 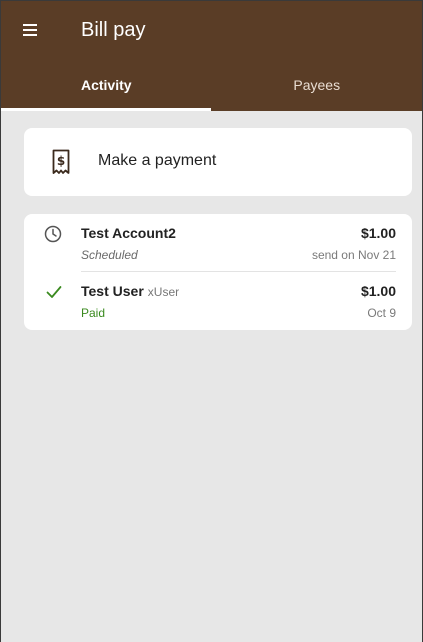 I want to click on hamburger-menu-icon, so click(x=33, y=30).